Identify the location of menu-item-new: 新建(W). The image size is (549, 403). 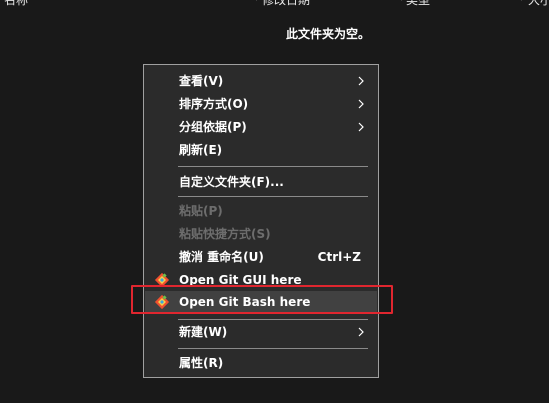
(261, 332).